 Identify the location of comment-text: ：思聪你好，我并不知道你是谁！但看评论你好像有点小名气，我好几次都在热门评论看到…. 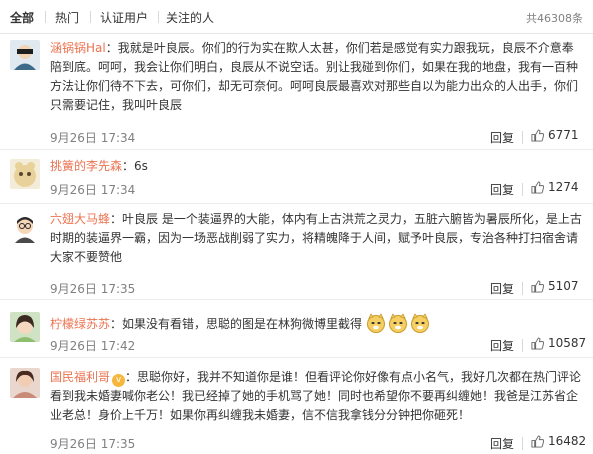
(316, 396).